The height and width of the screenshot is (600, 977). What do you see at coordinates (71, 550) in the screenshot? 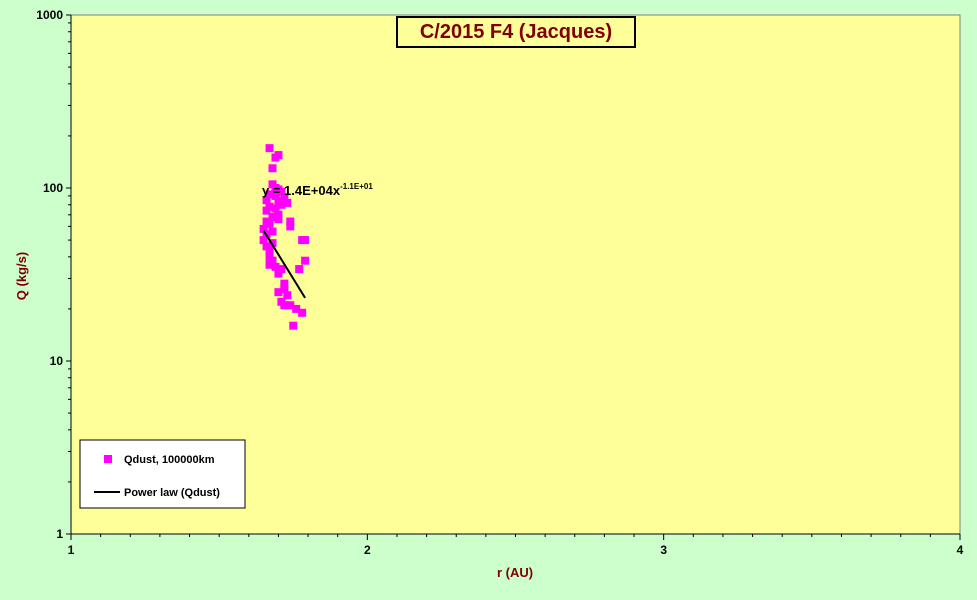
I see `x-tick-label: 1` at bounding box center [71, 550].